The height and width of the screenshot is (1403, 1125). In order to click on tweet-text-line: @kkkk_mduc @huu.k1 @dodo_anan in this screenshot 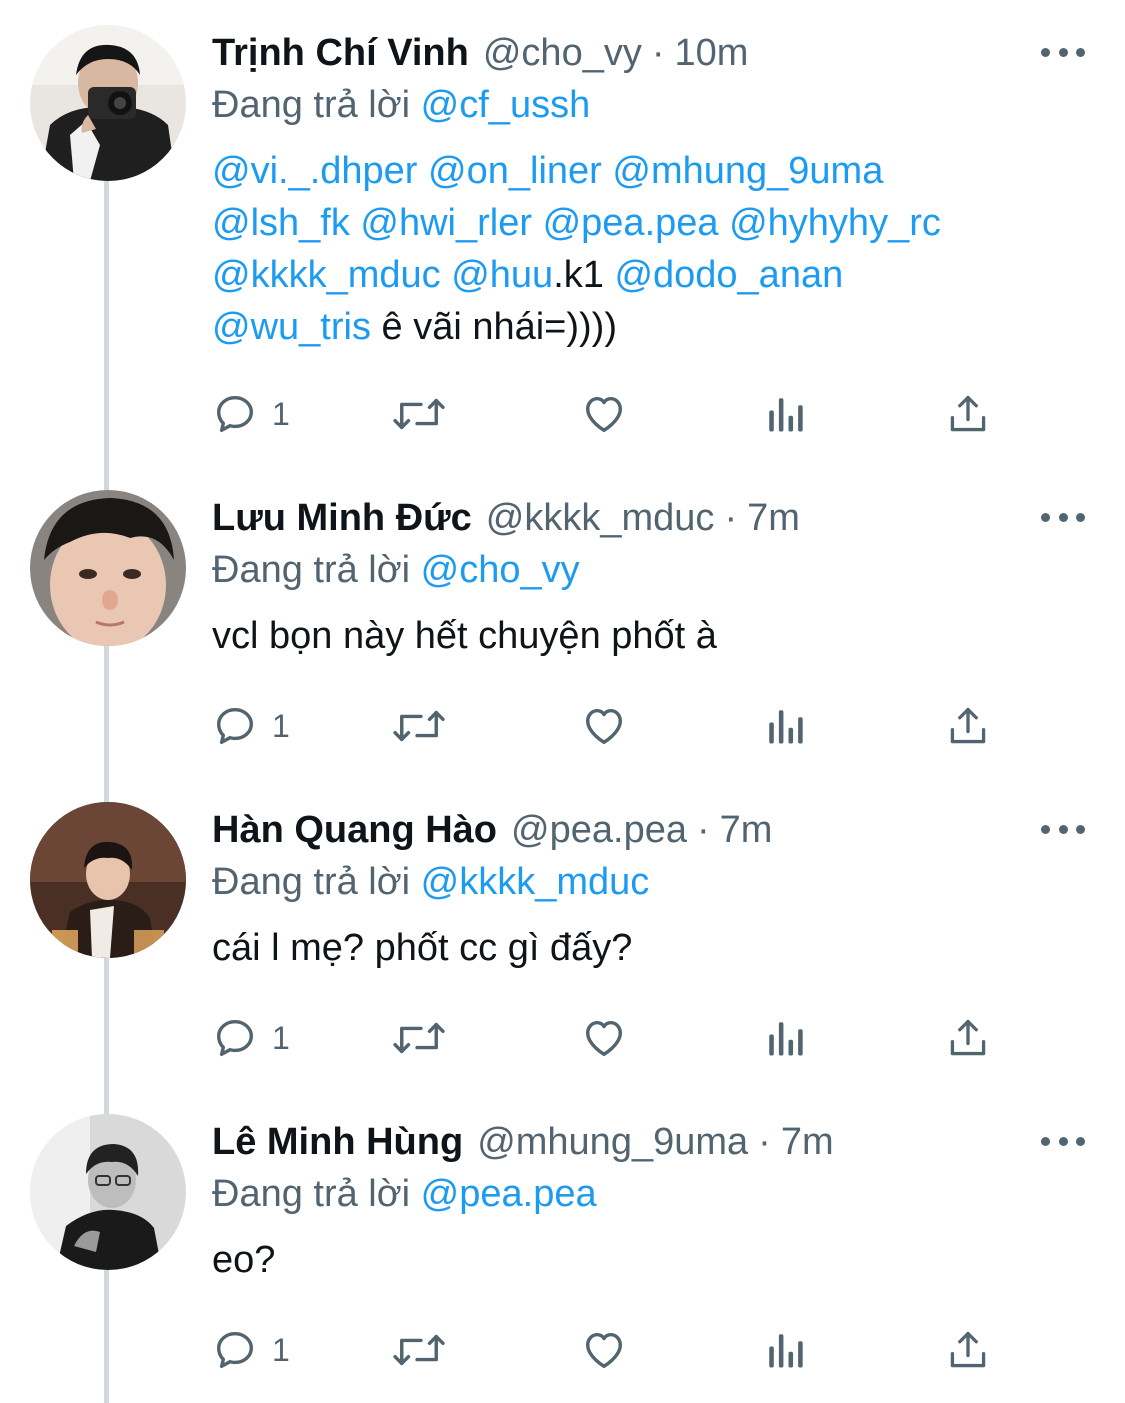, I will do `click(648, 275)`.